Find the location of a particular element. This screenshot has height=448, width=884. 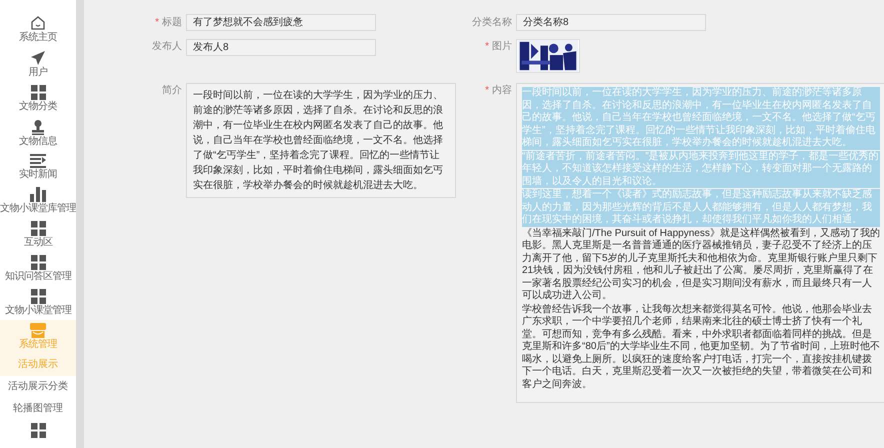

text-field: 有了梦想就不会感到疲惫 is located at coordinates (281, 22).